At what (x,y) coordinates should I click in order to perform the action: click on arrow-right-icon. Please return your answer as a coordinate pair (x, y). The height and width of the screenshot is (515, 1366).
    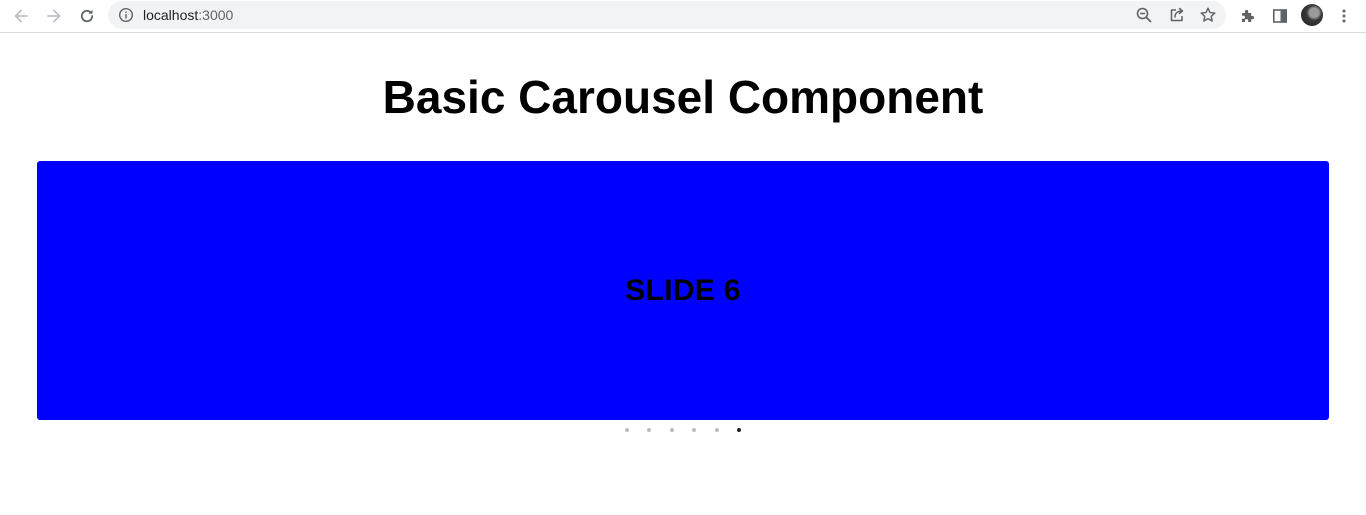
    Looking at the image, I should click on (54, 16).